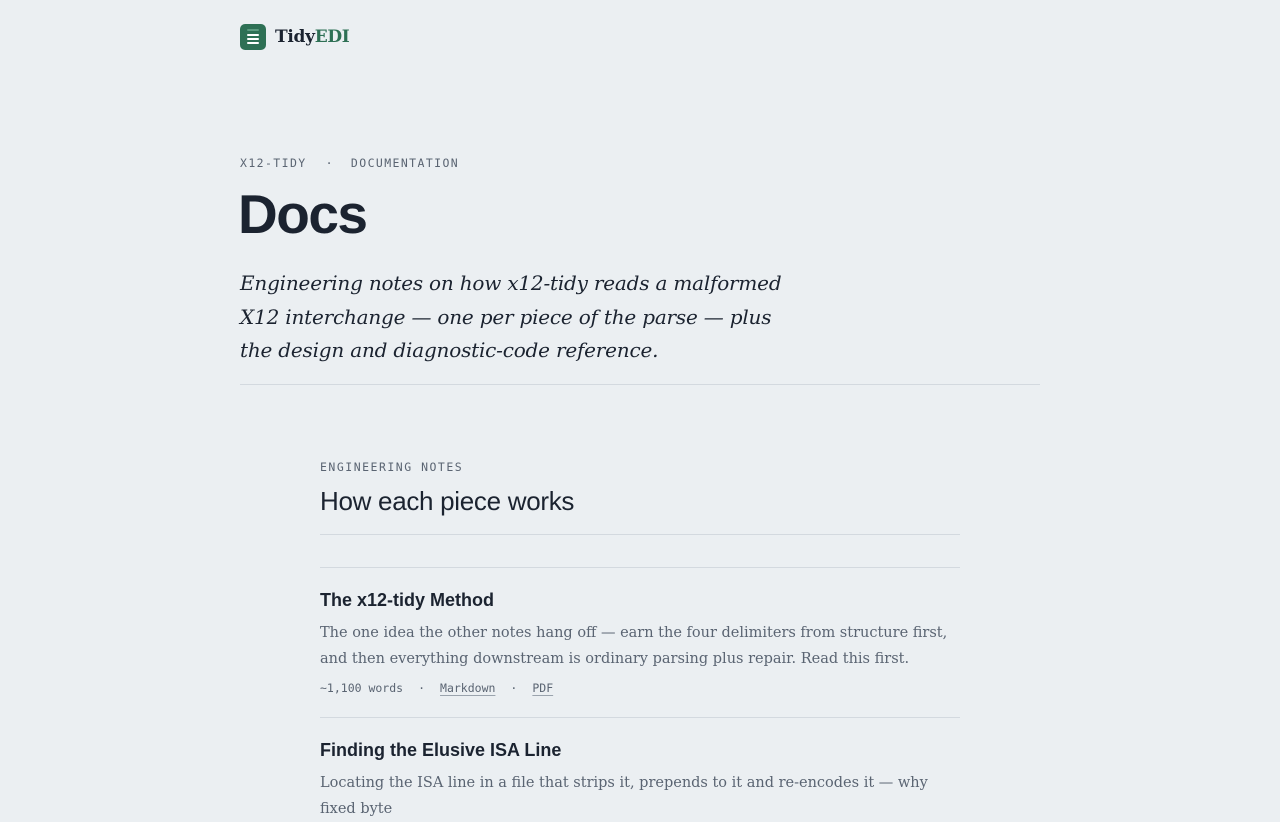  I want to click on note-meta: ~1,100 words · Markdown · PDF, so click(436, 688).